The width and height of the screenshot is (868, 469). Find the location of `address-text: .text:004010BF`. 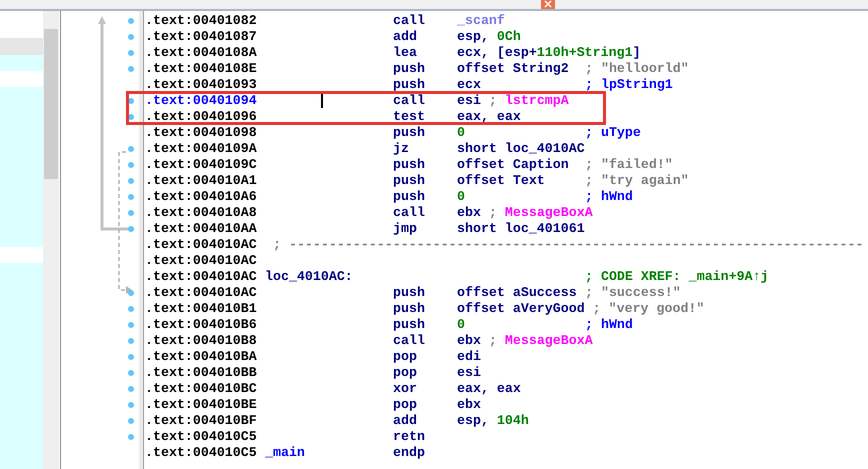

address-text: .text:004010BF is located at coordinates (201, 421).